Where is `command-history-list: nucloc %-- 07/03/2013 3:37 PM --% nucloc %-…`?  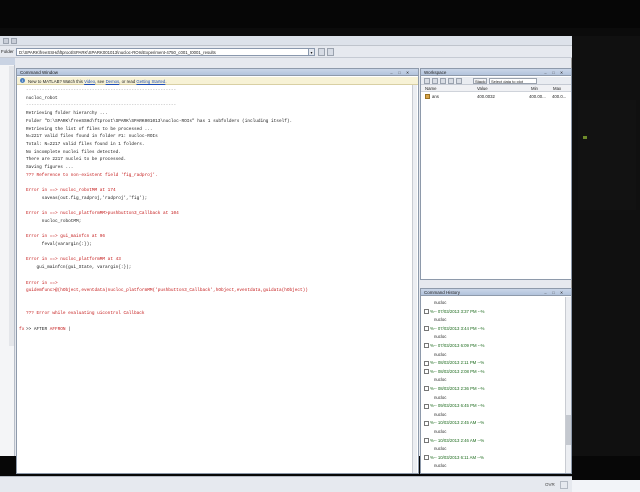 command-history-list: nucloc %-- 07/03/2013 3:37 PM --% nucloc %-… is located at coordinates (492, 385).